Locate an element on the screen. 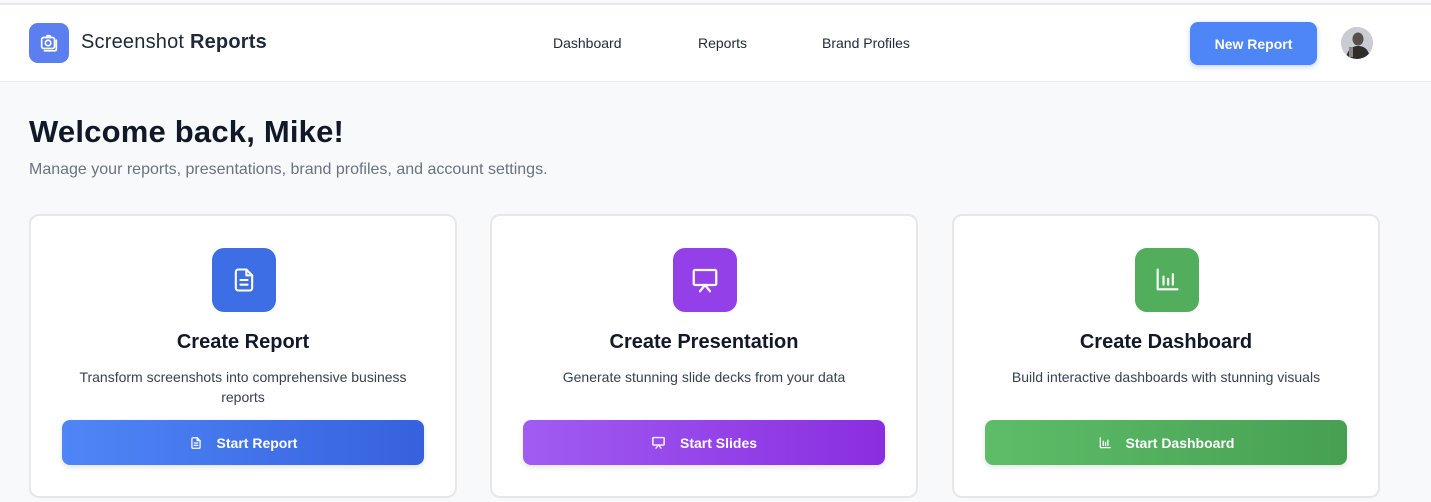 Image resolution: width=1431 pixels, height=502 pixels. app-title-bold: Reports is located at coordinates (228, 42).